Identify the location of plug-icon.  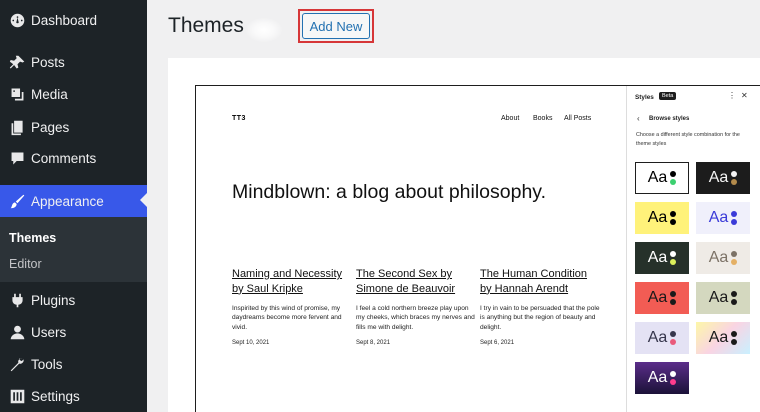
(17, 300).